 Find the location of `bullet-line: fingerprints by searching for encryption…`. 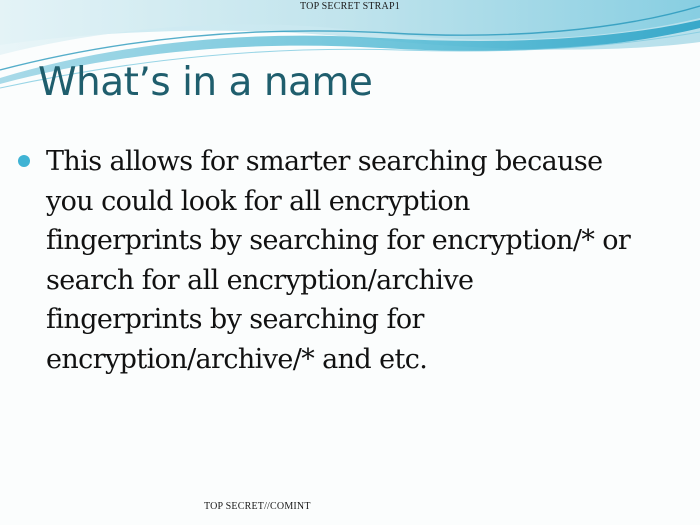

bullet-line: fingerprints by searching for encryption… is located at coordinates (338, 240).